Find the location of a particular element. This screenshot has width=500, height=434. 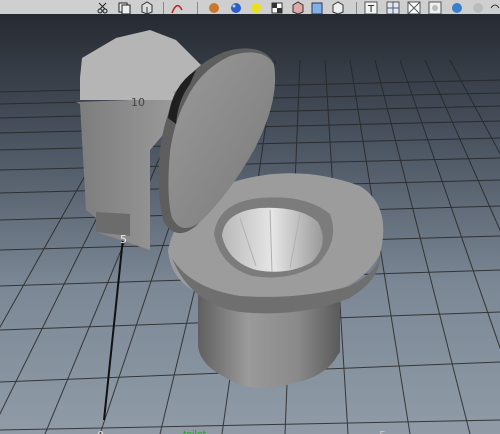

layout-grid-icon is located at coordinates (393, 7).